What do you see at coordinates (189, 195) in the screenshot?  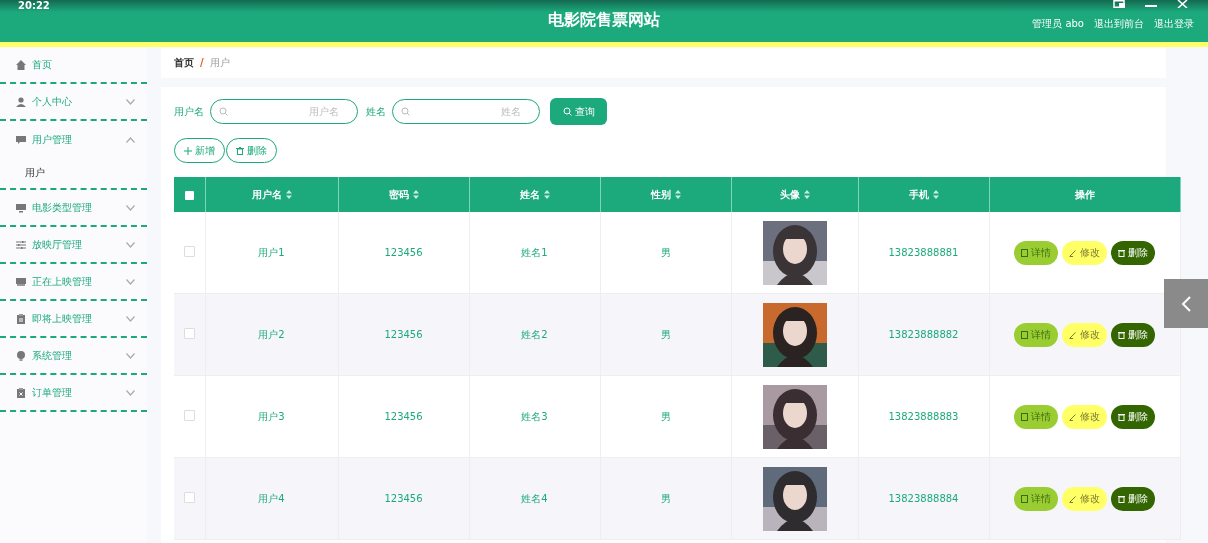 I see `select-all-checkbox` at bounding box center [189, 195].